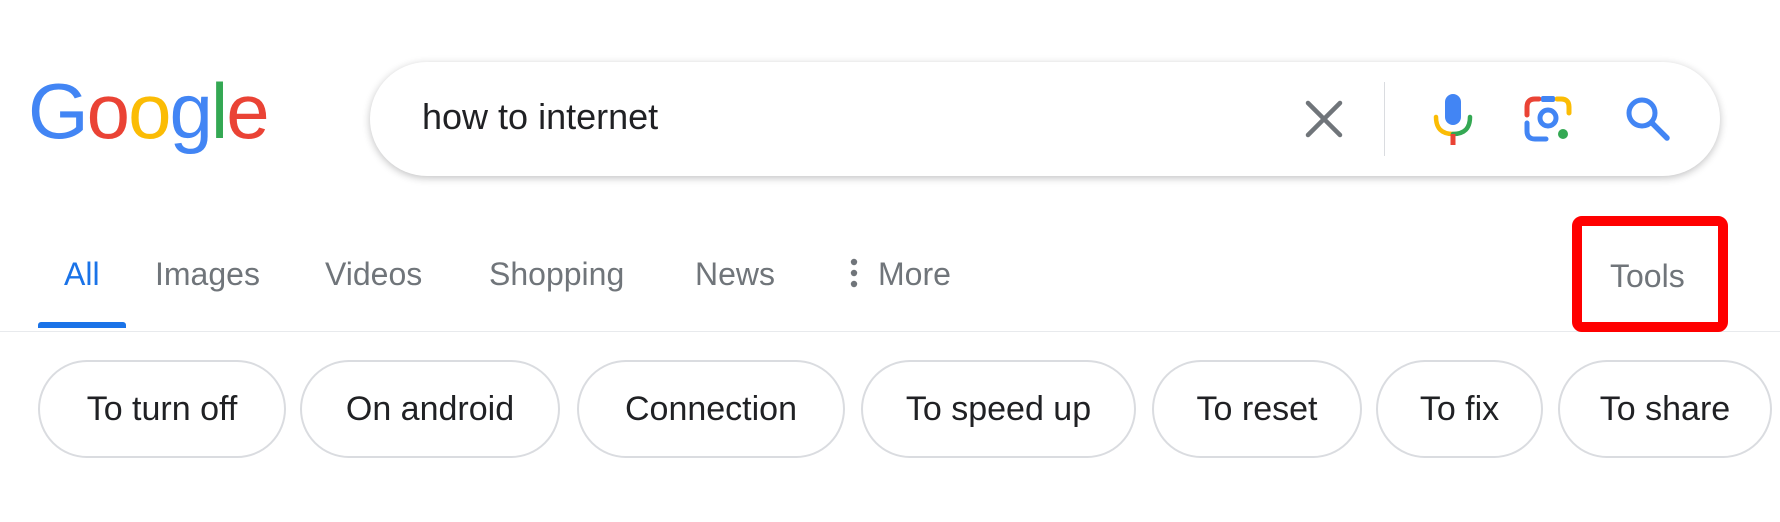  I want to click on image-search-button, so click(1548, 119).